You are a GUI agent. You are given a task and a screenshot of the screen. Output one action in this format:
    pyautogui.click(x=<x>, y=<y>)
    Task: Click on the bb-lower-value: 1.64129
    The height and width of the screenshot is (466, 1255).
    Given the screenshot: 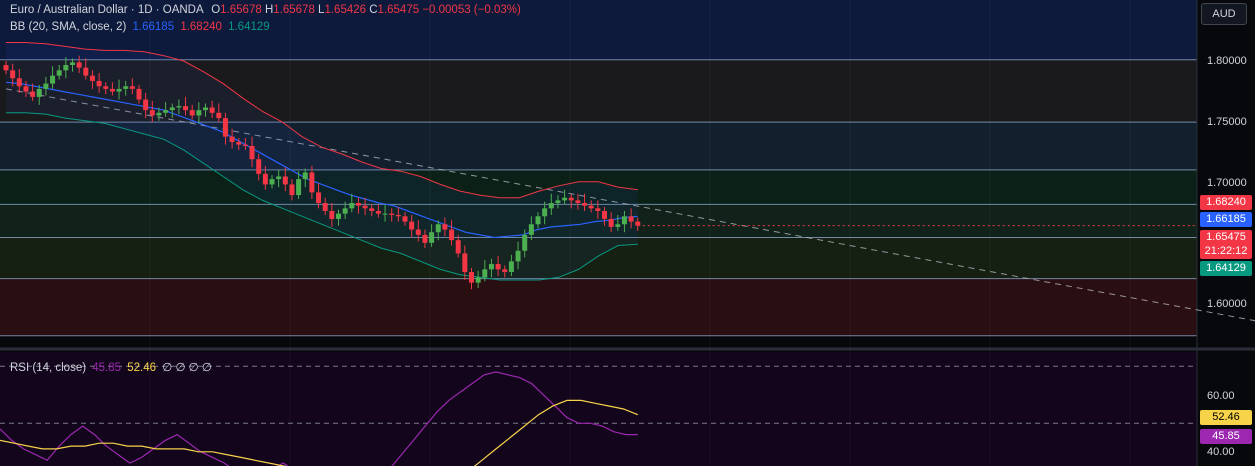 What is the action you would take?
    pyautogui.click(x=249, y=27)
    